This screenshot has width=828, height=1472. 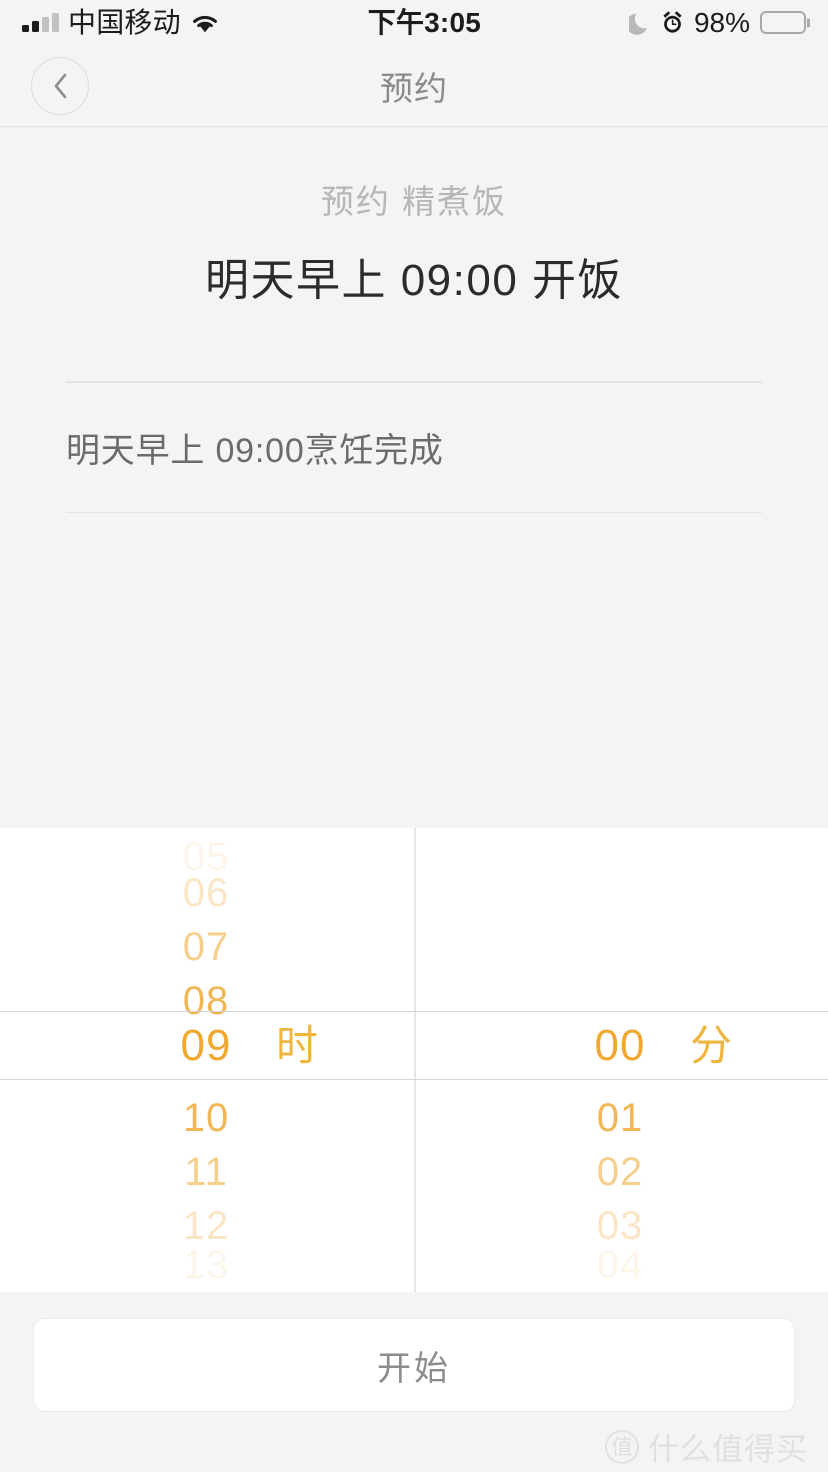 I want to click on divider-bottom, so click(x=414, y=512).